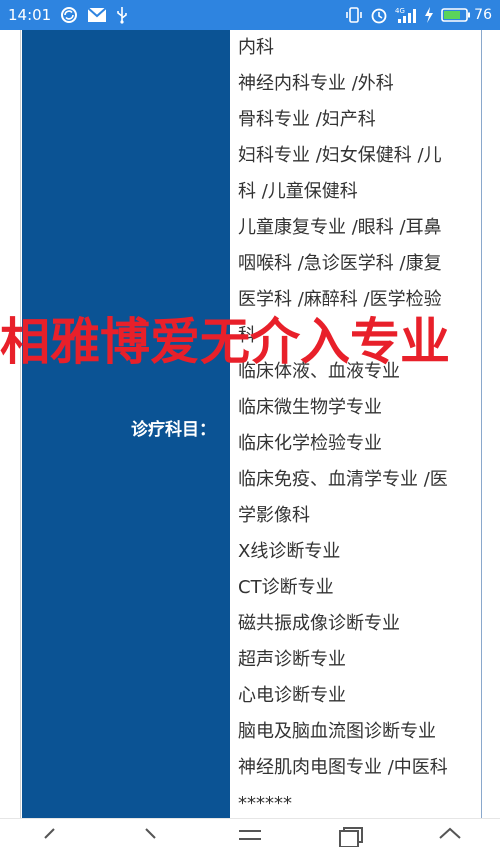  Describe the element at coordinates (292, 659) in the screenshot. I see `value-line: 超声诊断专业` at that location.